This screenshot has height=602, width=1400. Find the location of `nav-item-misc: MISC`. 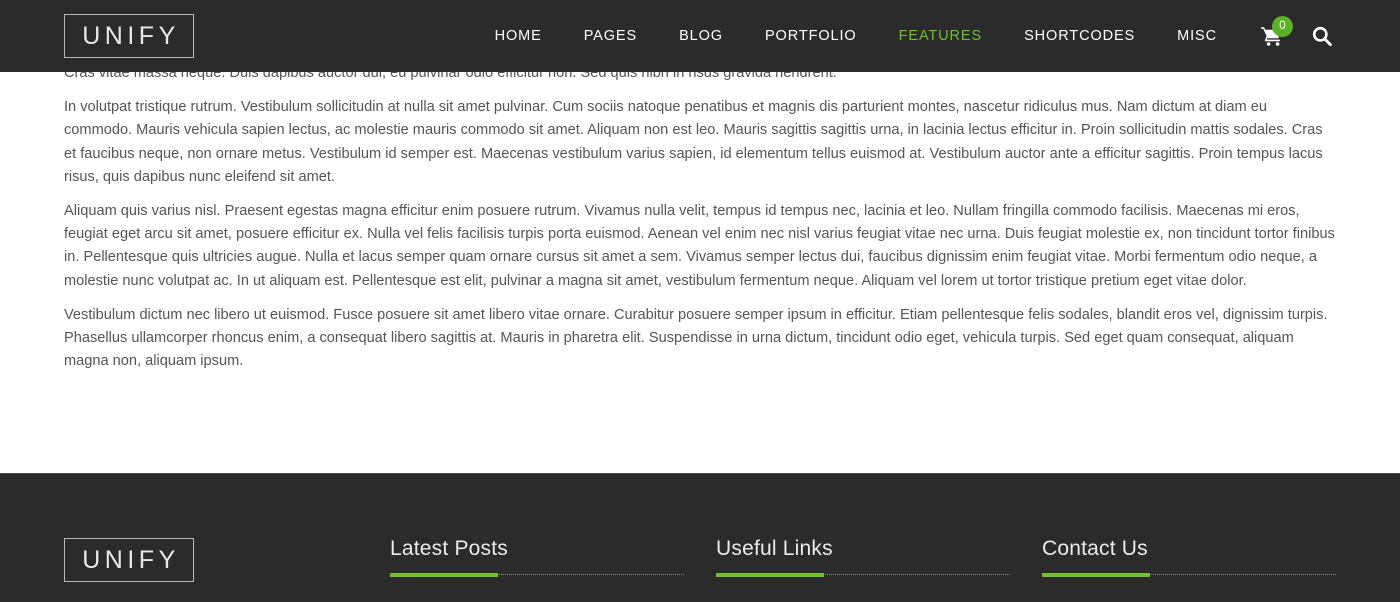

nav-item-misc: MISC is located at coordinates (1197, 36).